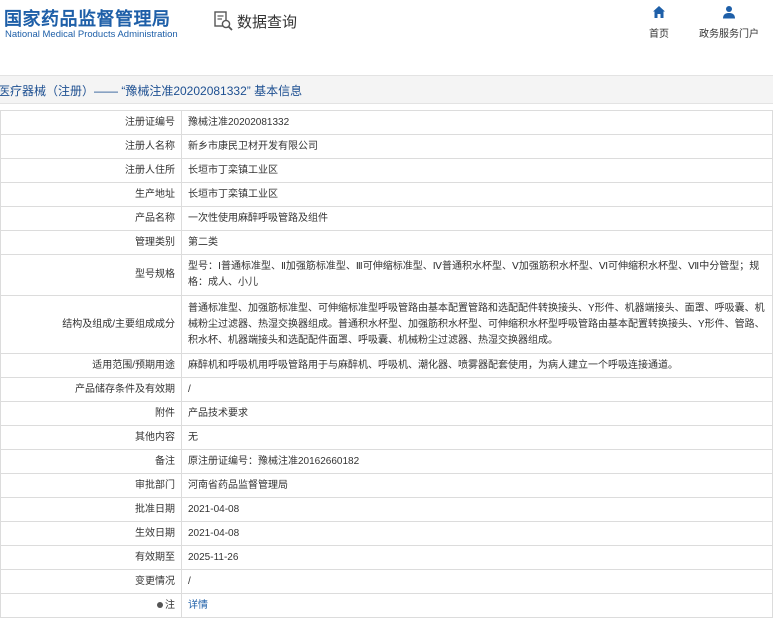 This screenshot has width=773, height=629. I want to click on site-logo-subtitle: National Medical Products Administration, so click(91, 34).